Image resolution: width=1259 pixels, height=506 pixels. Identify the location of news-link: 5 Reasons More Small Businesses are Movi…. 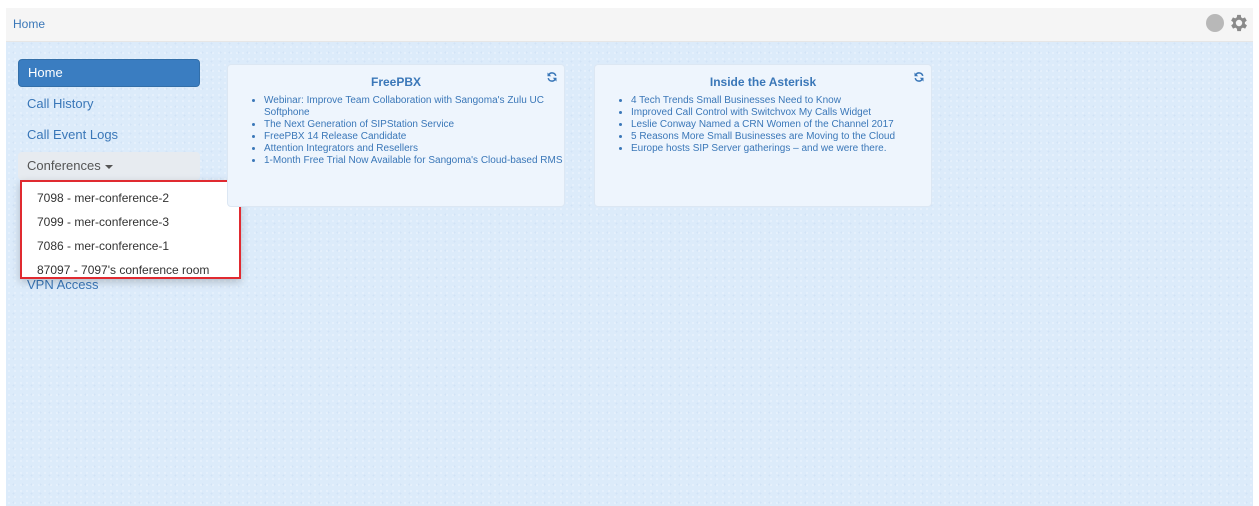
(763, 136).